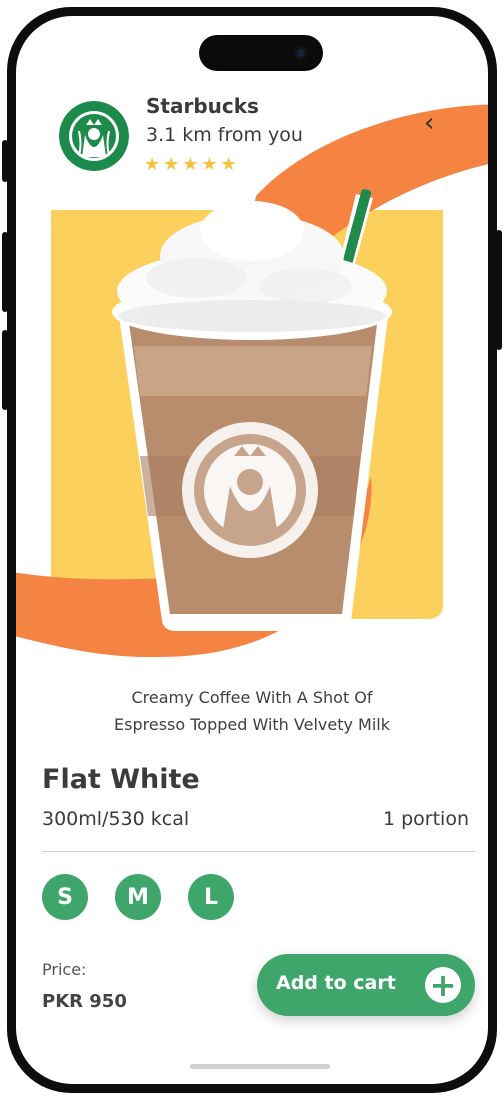 The image size is (504, 1100). Describe the element at coordinates (261, 53) in the screenshot. I see `dynamic-island` at that location.